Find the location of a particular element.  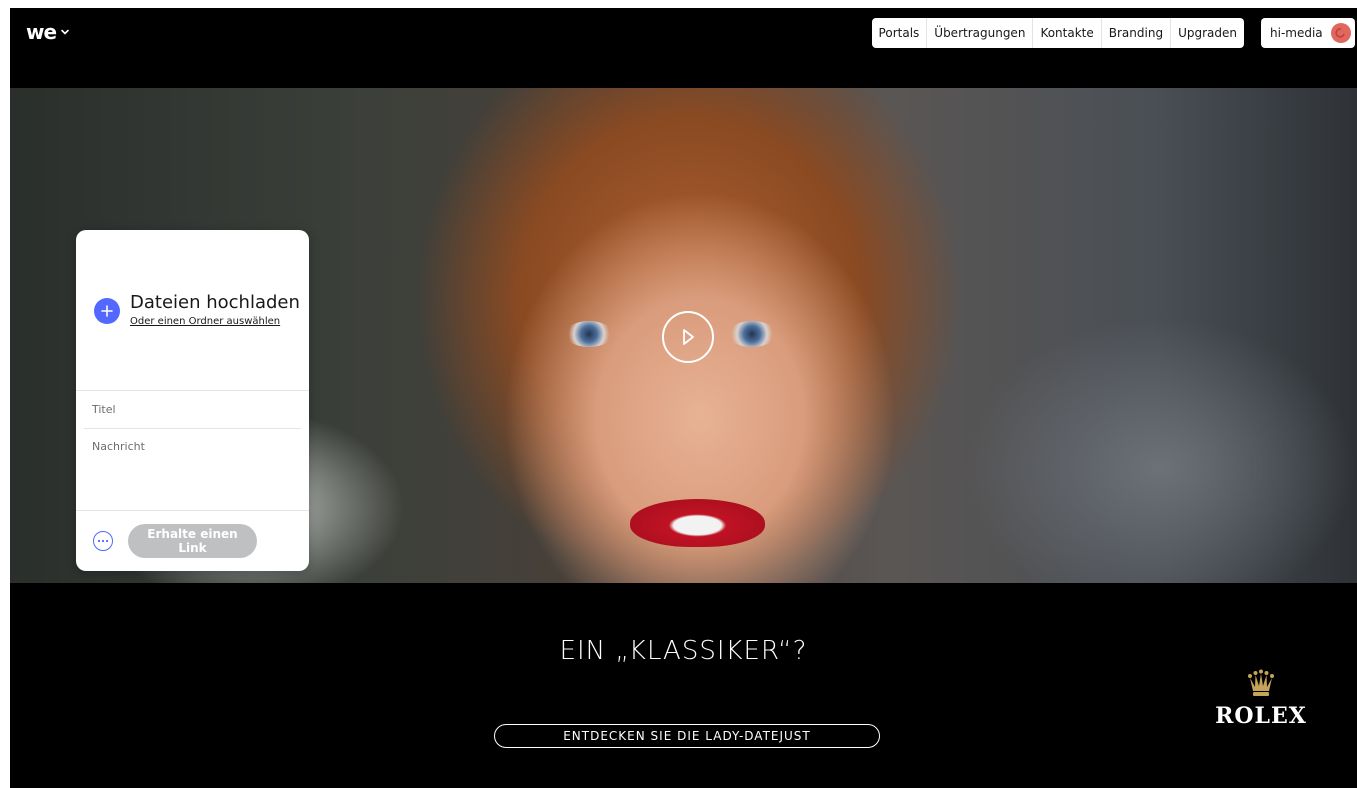

wetransfer-logo-menu: we is located at coordinates (48, 32).